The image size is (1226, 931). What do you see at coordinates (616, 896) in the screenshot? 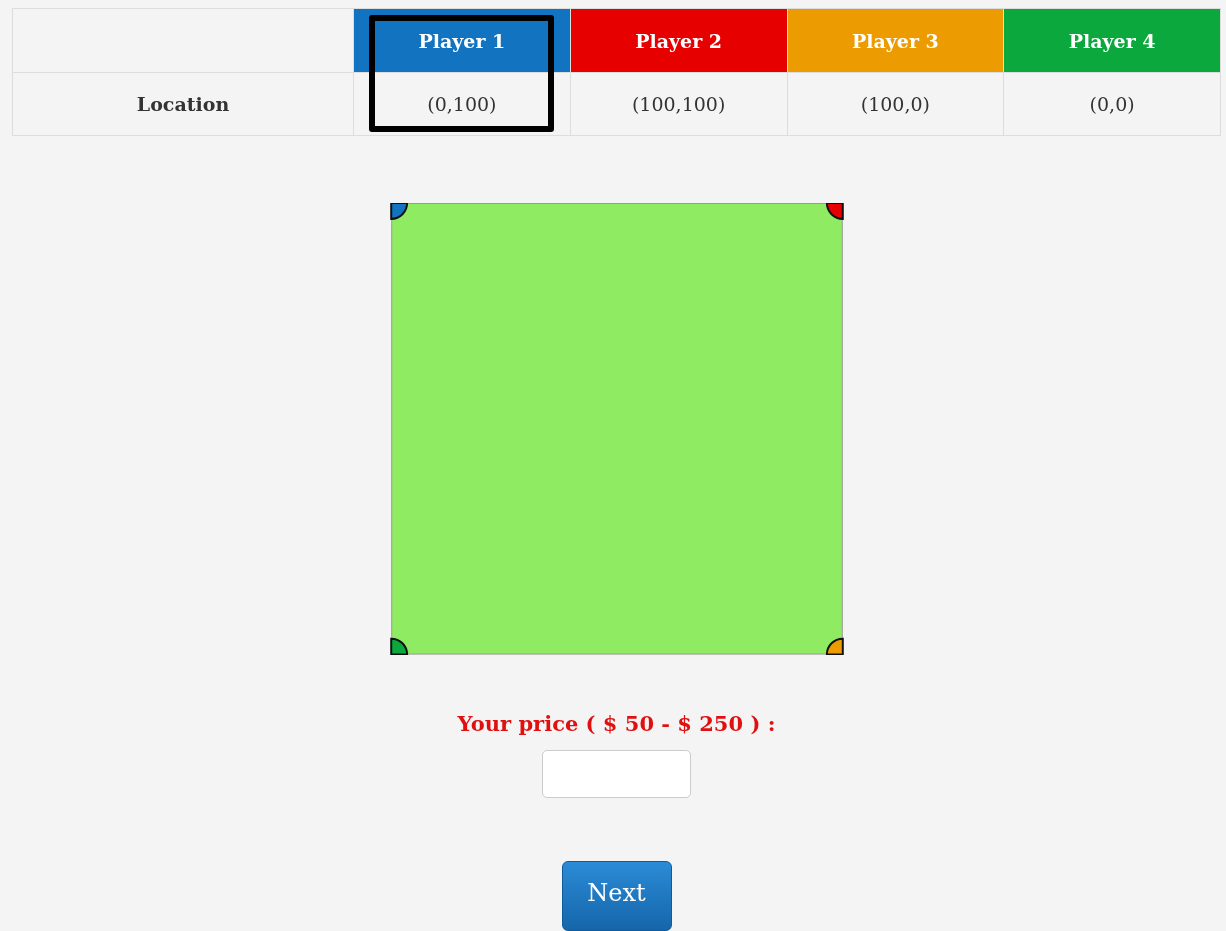
I see `next-button: Next` at bounding box center [616, 896].